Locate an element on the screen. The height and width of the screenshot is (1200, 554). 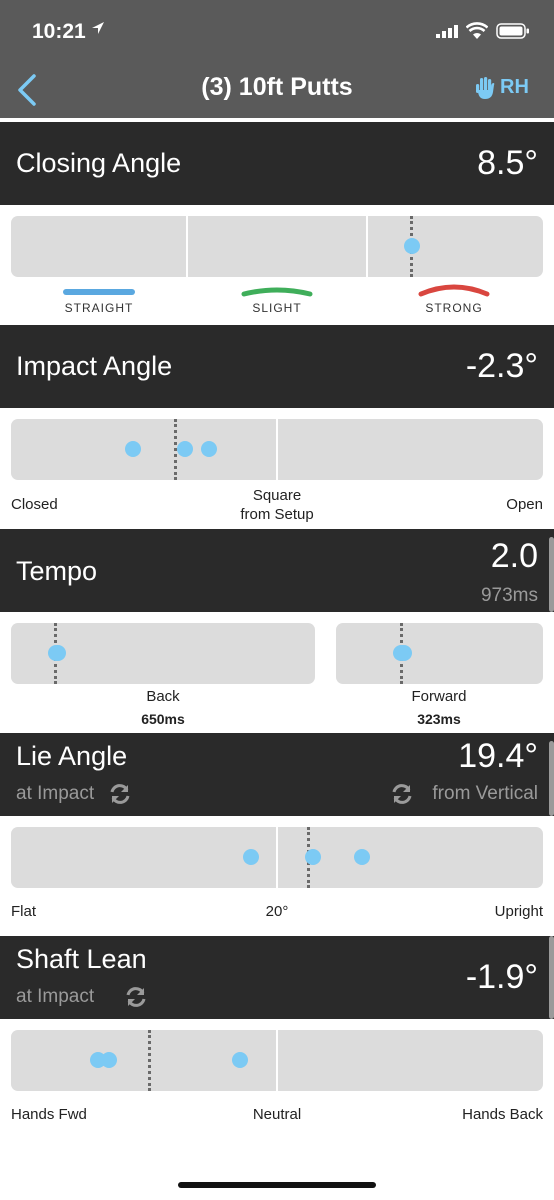
target-line is located at coordinates (149, 1060).